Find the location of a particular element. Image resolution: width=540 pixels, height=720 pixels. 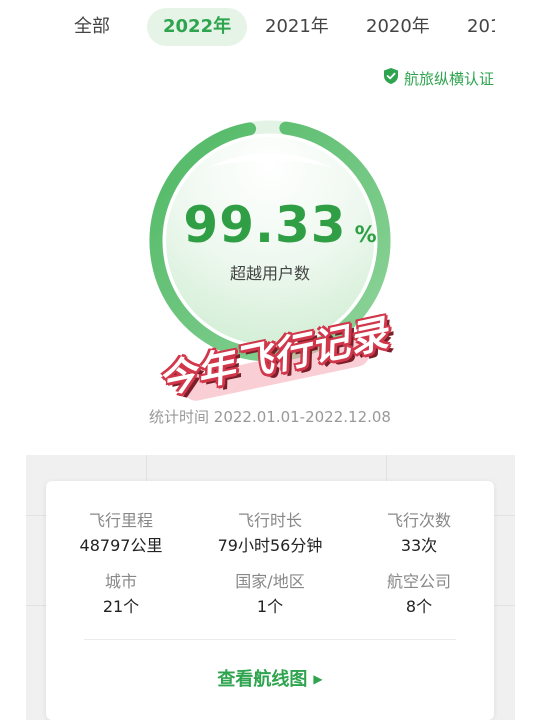

tab-2020: 2020年 is located at coordinates (398, 27).